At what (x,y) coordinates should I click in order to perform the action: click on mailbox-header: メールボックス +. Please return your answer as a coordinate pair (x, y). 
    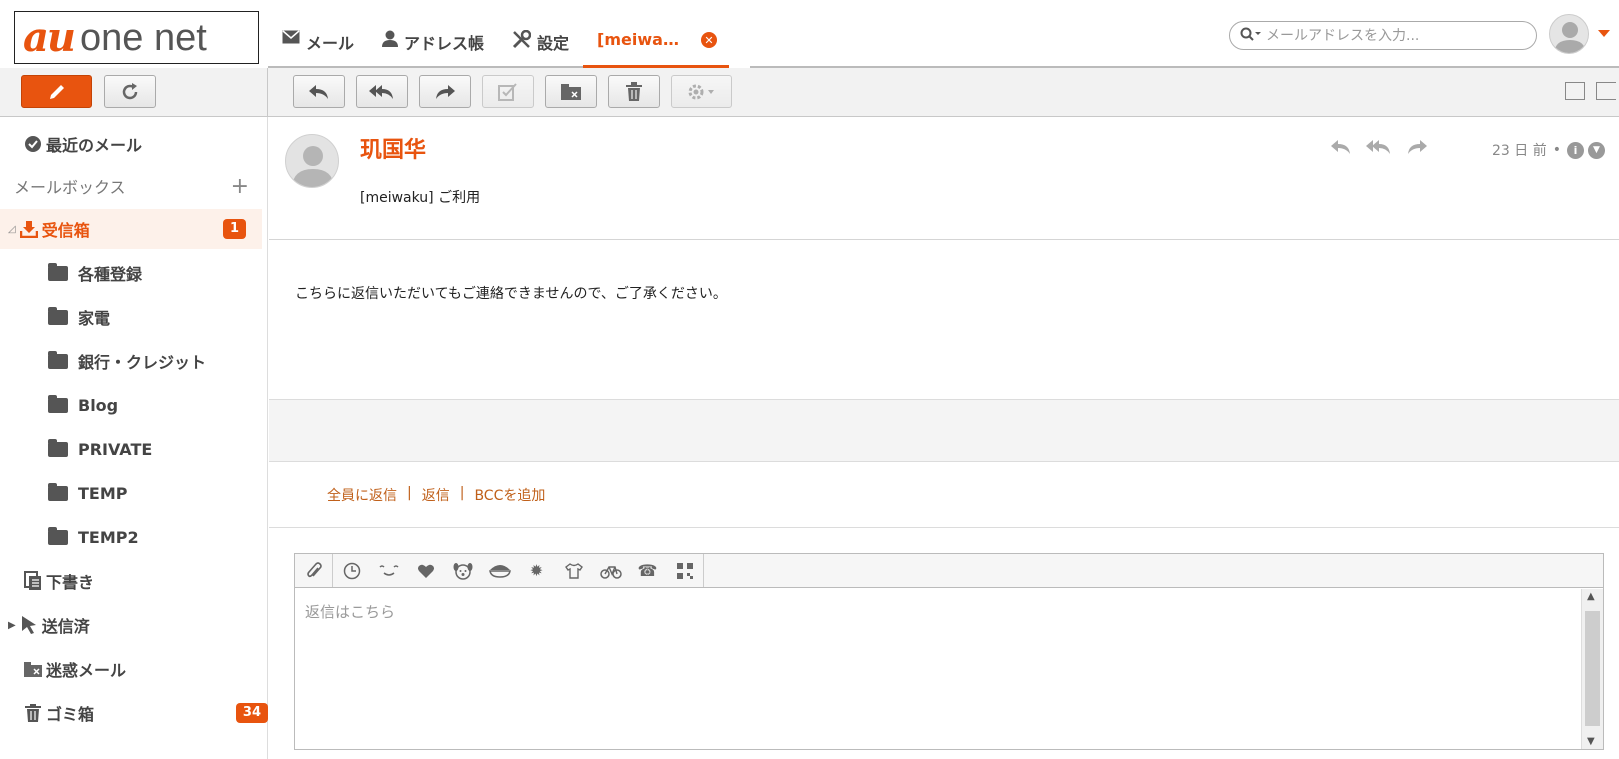
    Looking at the image, I should click on (131, 186).